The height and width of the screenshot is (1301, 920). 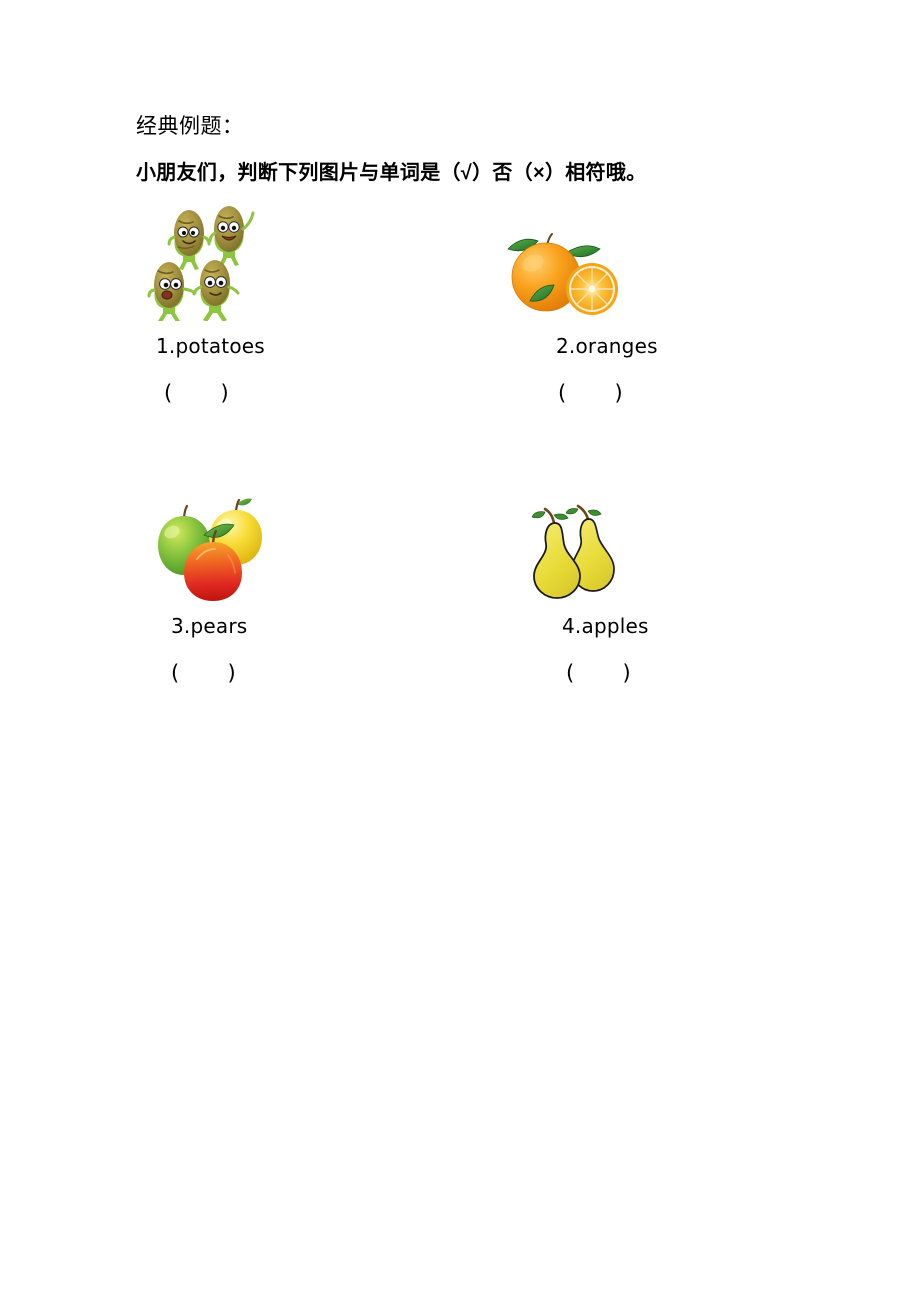 I want to click on oranges-icon, so click(x=562, y=274).